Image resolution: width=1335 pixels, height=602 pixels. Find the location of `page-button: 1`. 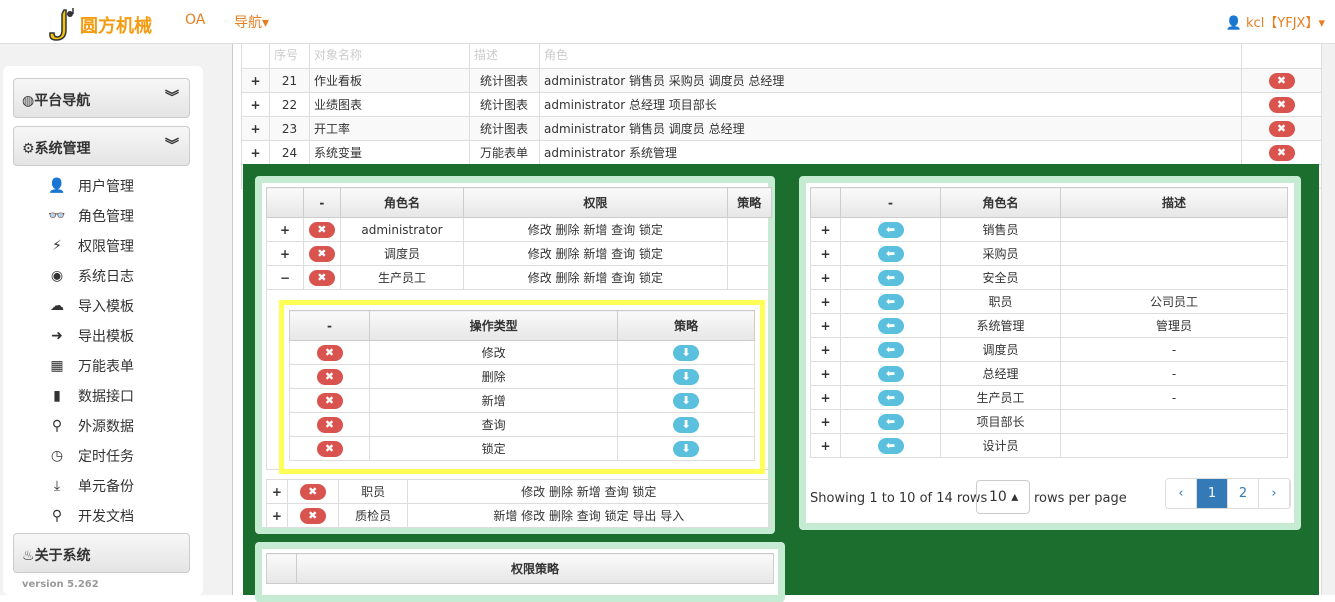

page-button: 1 is located at coordinates (1212, 493).